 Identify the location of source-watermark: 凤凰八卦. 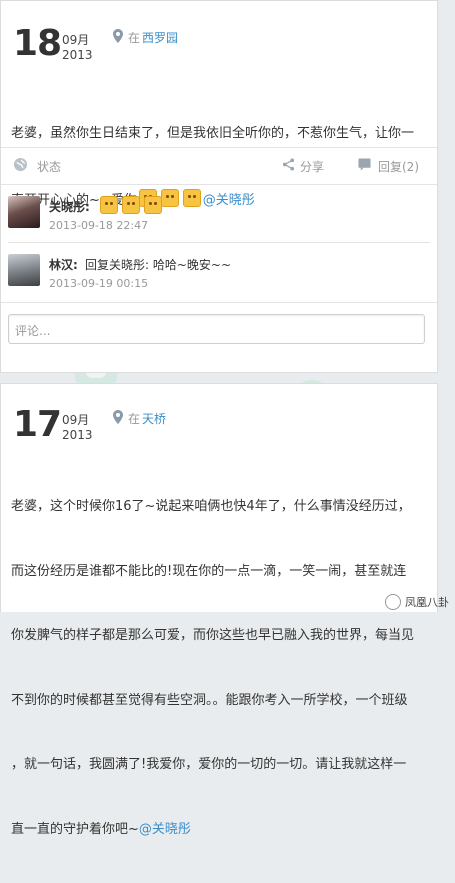
(417, 602).